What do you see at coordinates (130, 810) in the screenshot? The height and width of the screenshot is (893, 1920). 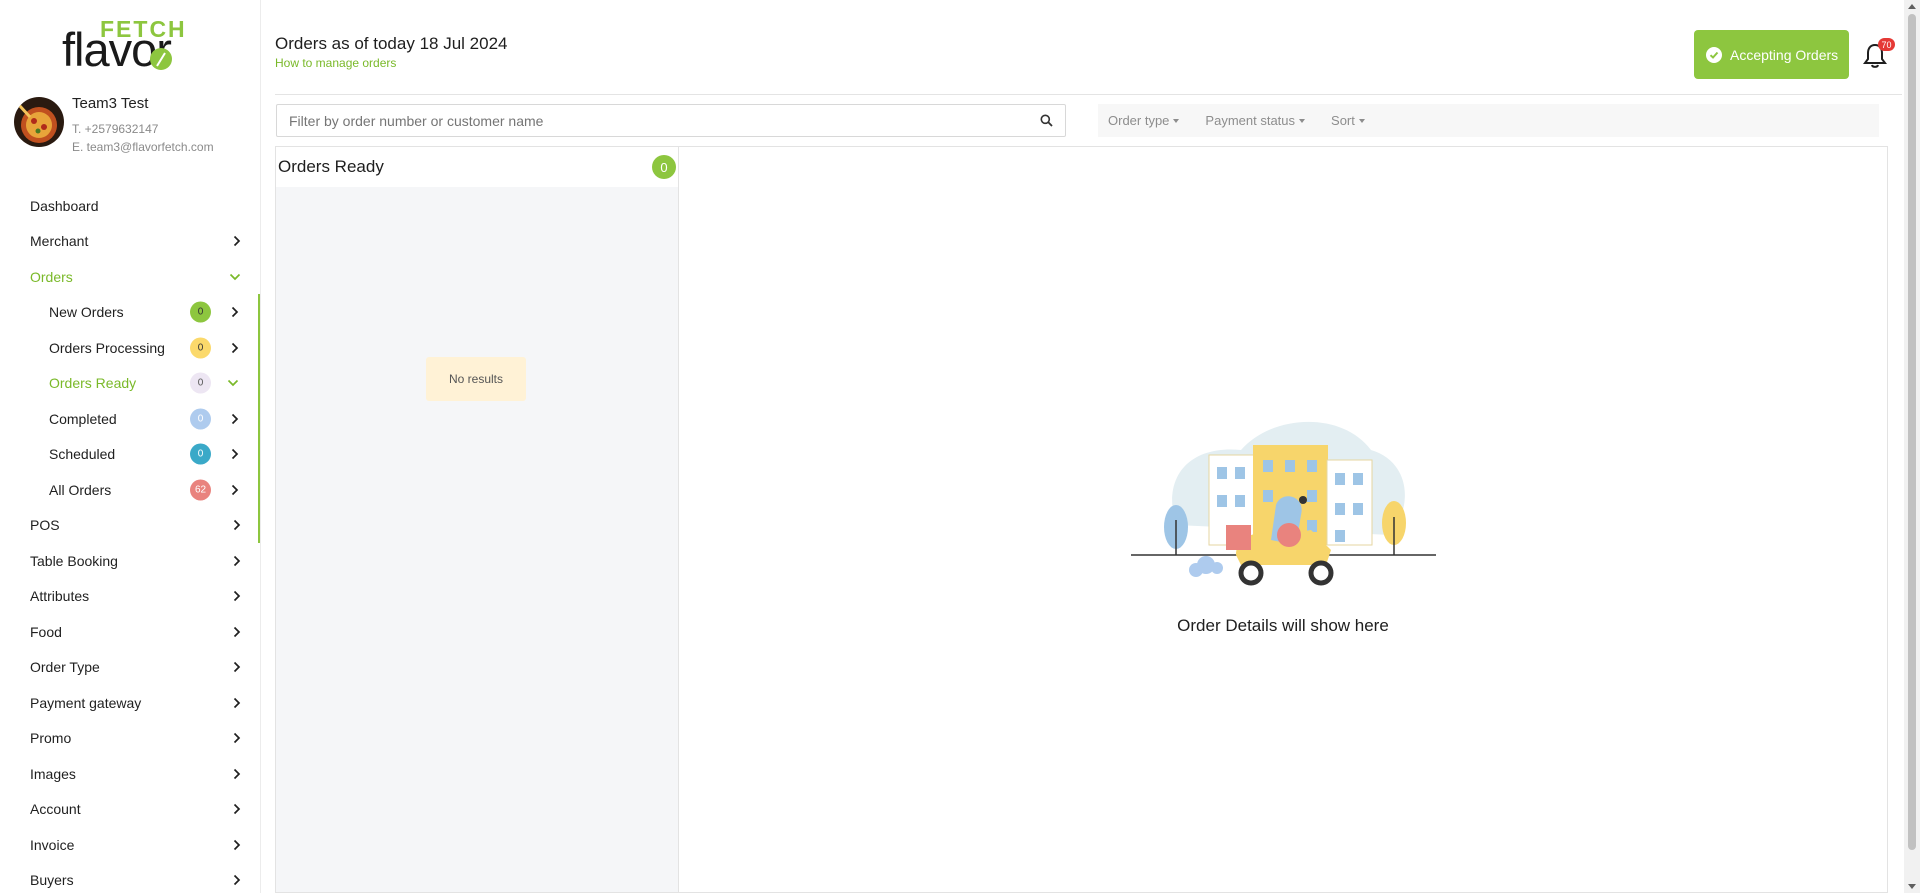 I see `sidebar-item-account: Account` at bounding box center [130, 810].